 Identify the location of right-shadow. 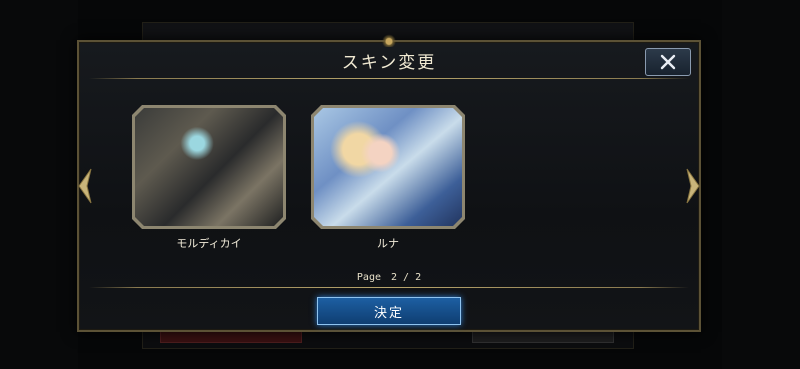
(761, 184).